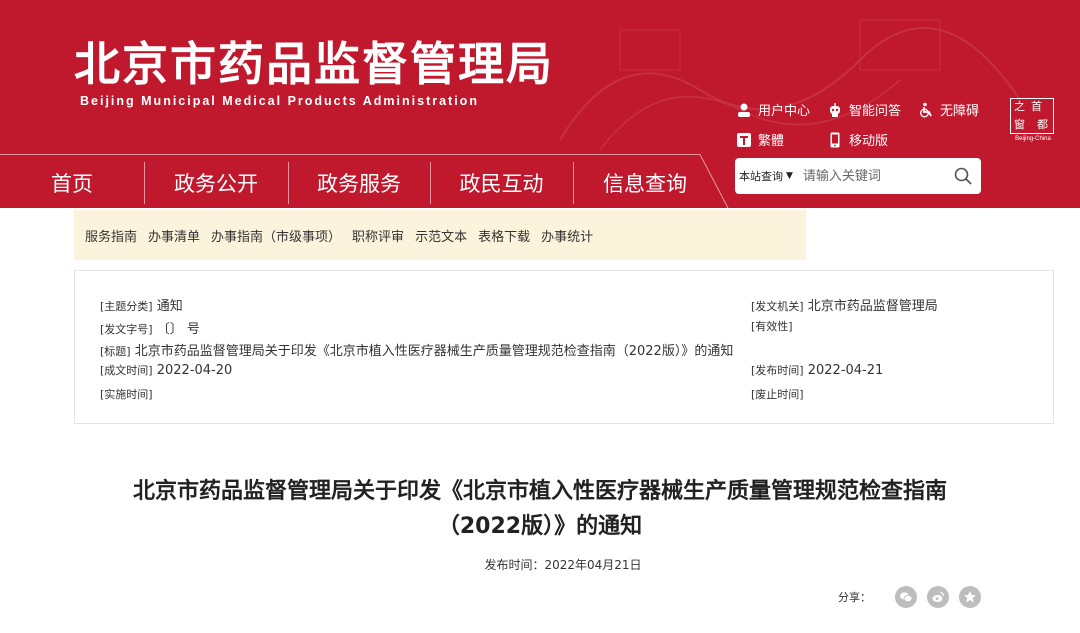  I want to click on meta-topic-value: 通知, so click(169, 306).